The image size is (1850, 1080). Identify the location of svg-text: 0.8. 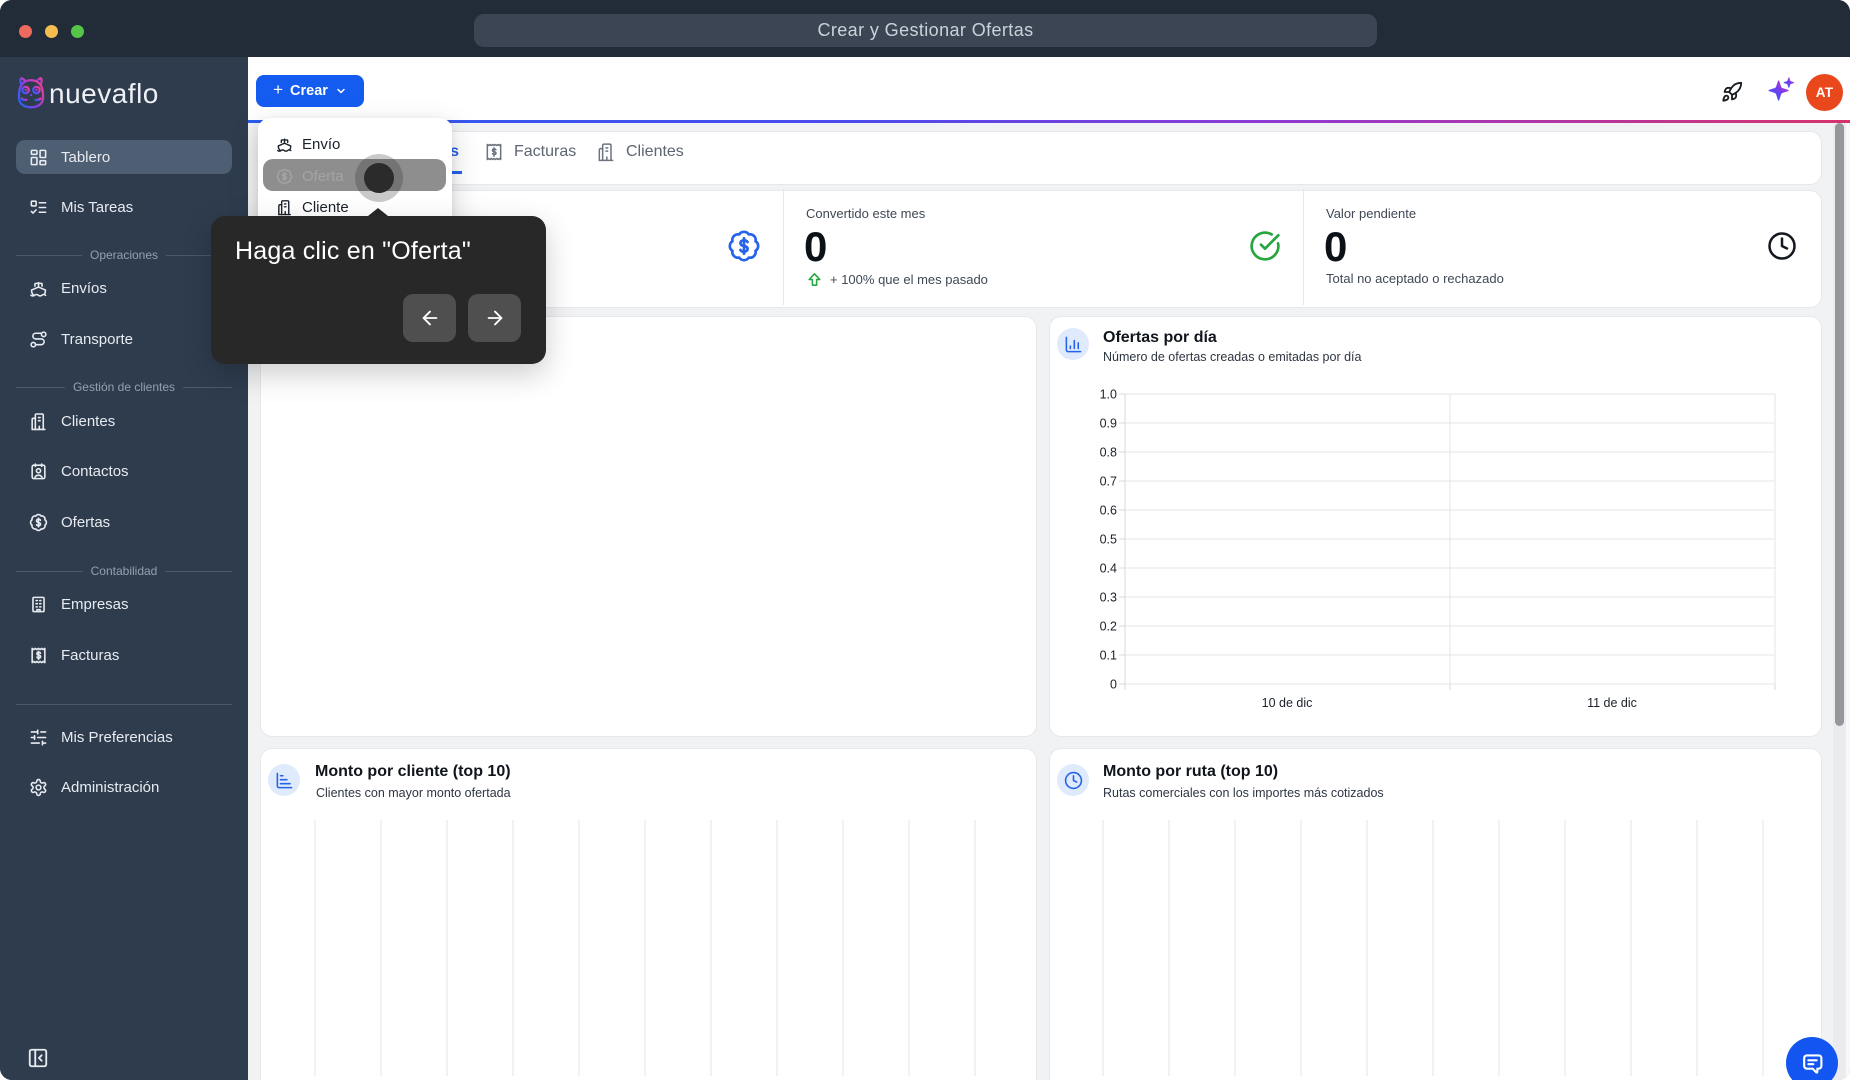
(1108, 453).